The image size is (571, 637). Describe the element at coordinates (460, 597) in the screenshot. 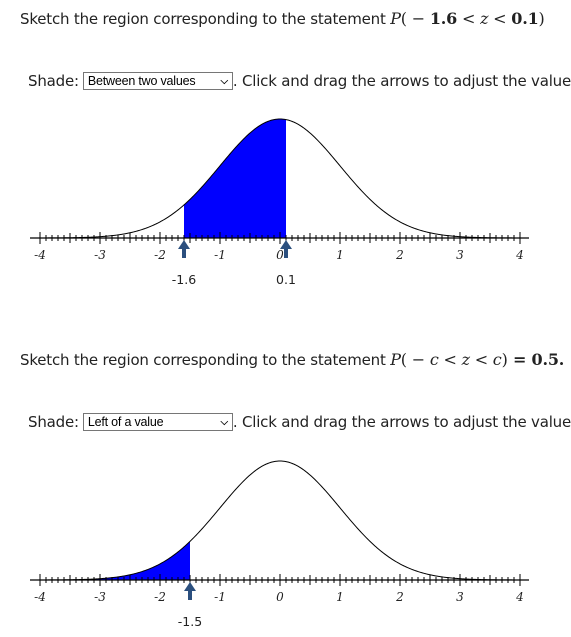

I see `tick-label: 3` at that location.